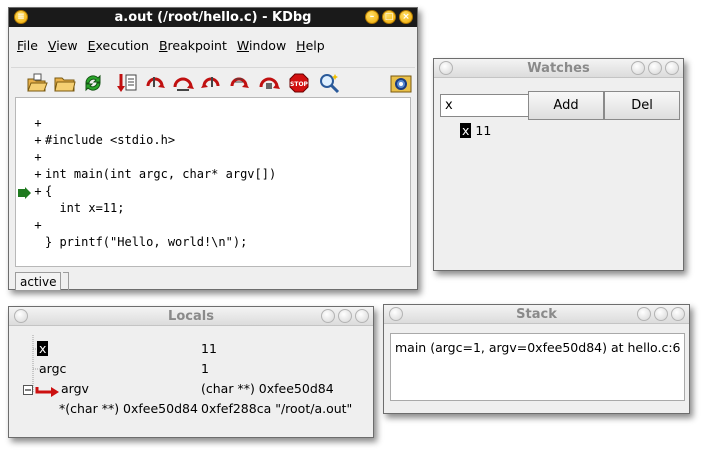 The height and width of the screenshot is (463, 714). I want to click on menu-help: Help, so click(310, 48).